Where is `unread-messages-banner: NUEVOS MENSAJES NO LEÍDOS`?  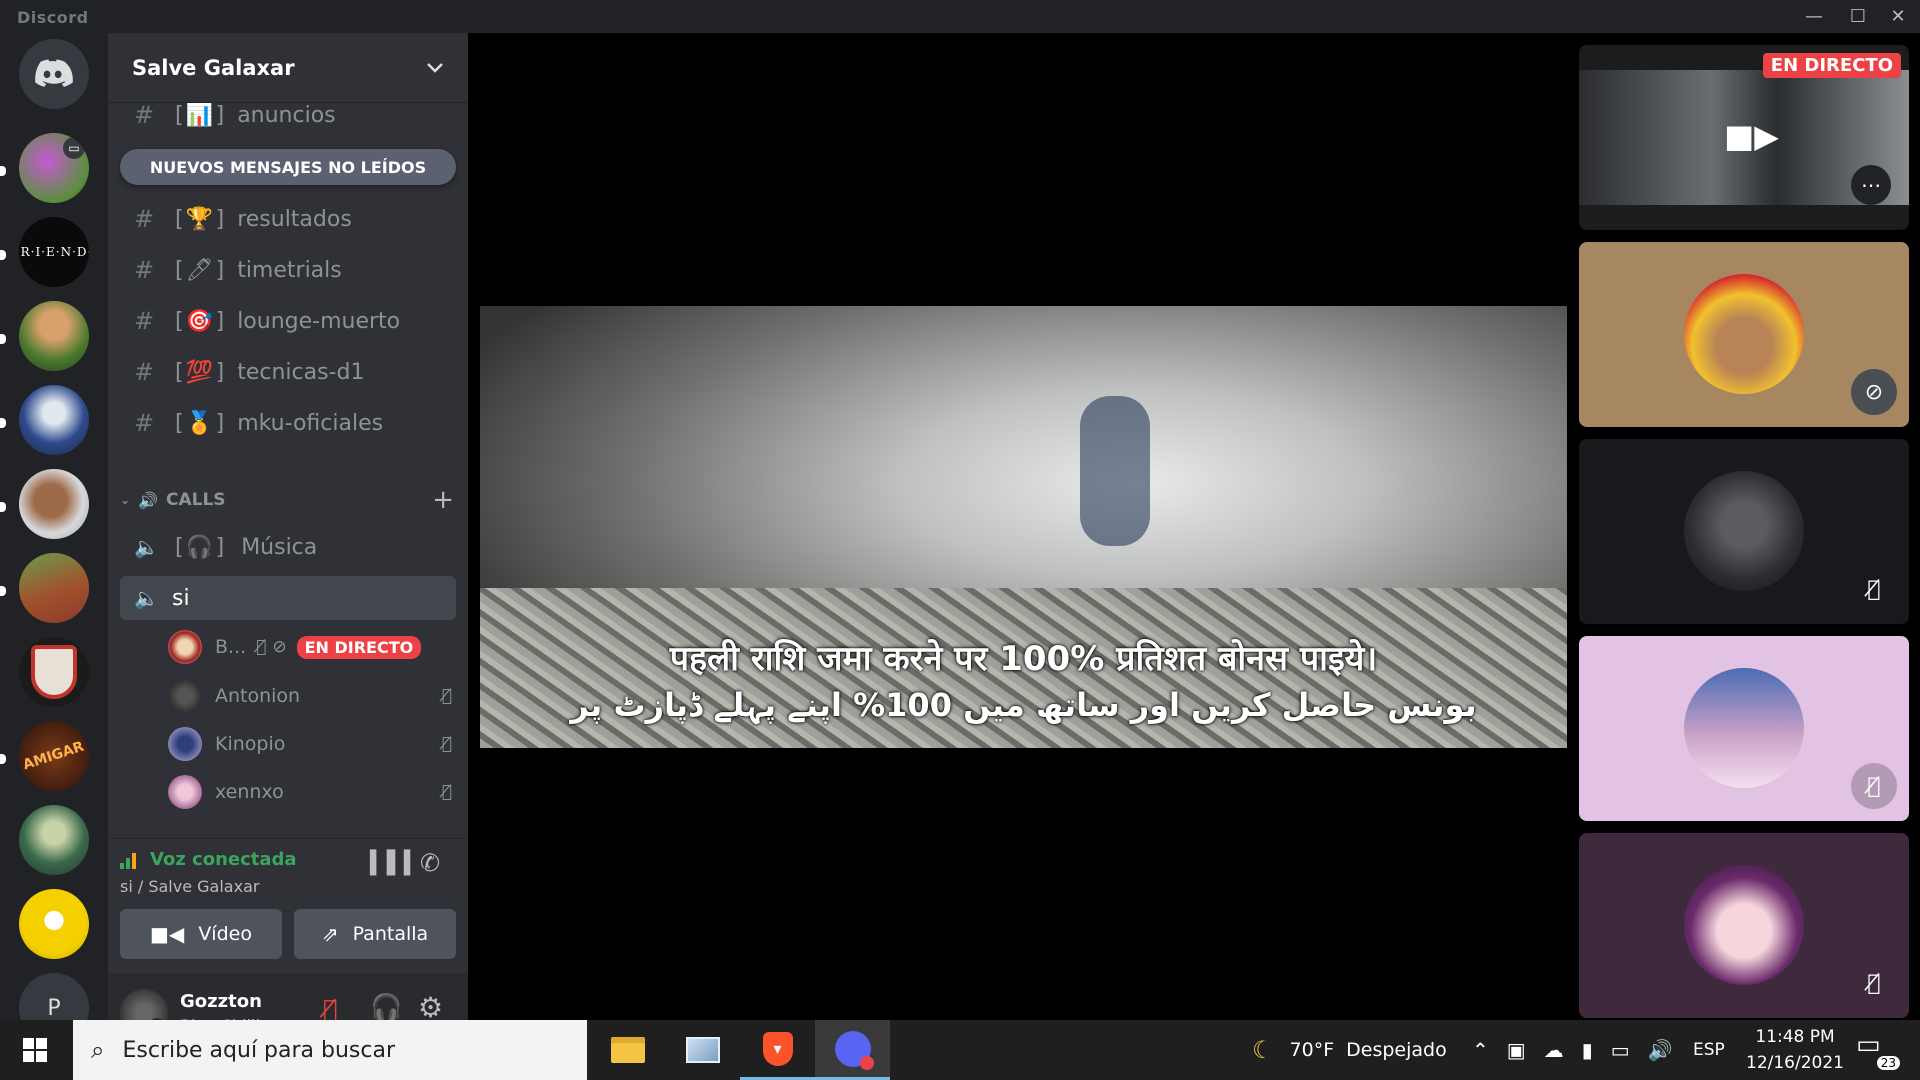 unread-messages-banner: NUEVOS MENSAJES NO LEÍDOS is located at coordinates (288, 167).